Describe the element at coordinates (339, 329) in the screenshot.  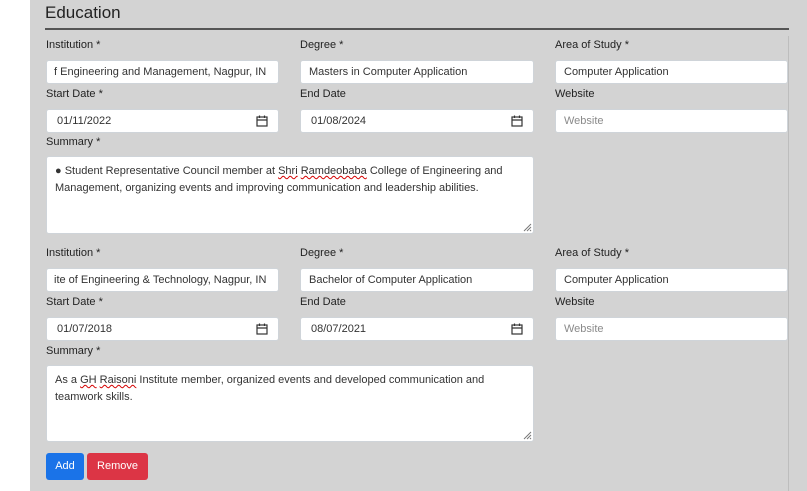
I see `end-date-value: 08/07/2021` at that location.